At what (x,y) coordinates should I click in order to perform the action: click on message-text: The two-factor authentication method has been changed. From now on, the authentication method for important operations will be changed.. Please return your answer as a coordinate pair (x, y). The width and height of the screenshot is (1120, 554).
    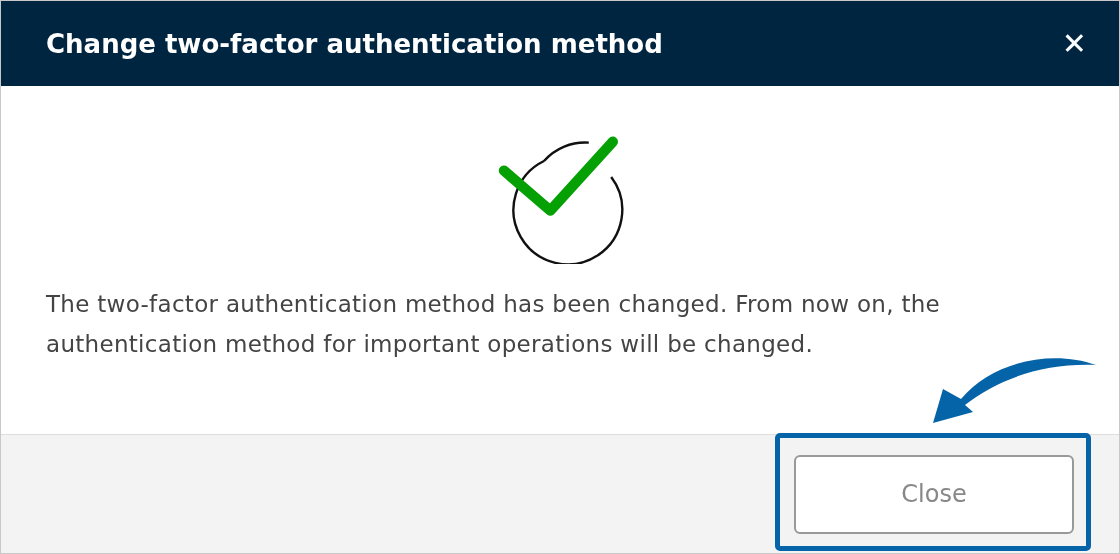
    Looking at the image, I should click on (493, 324).